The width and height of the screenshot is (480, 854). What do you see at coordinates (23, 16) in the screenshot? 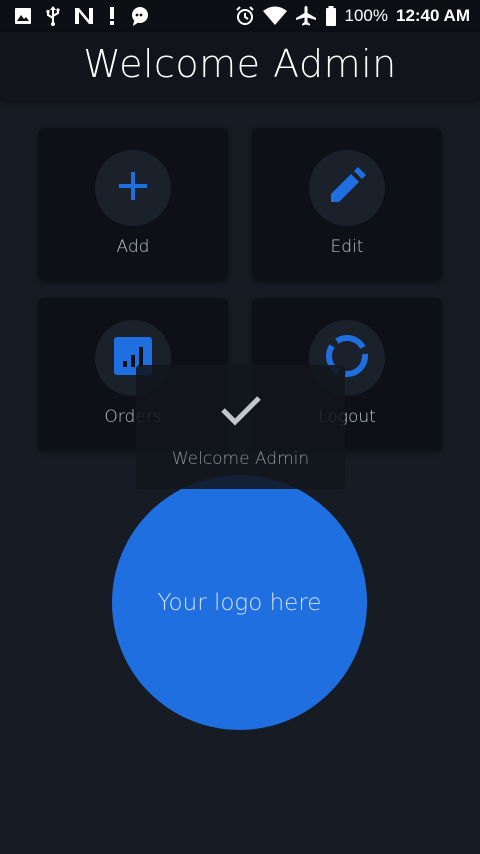
I see `image-icon` at bounding box center [23, 16].